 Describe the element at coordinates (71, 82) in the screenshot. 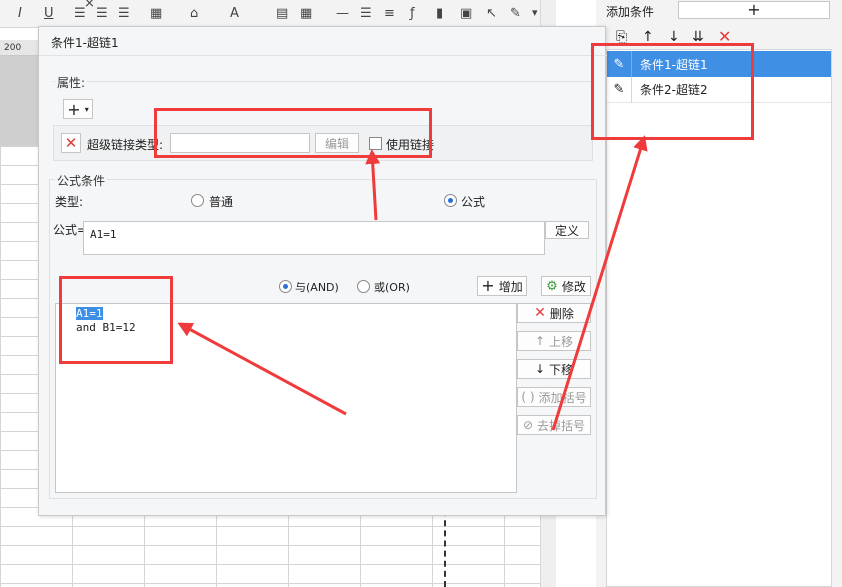

I see `properties-label: 属性:` at that location.